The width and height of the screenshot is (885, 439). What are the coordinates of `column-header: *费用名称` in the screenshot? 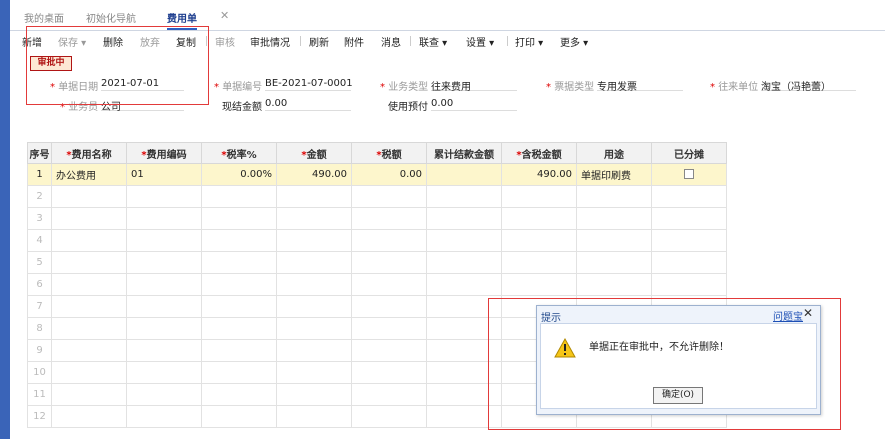 It's located at (89, 153).